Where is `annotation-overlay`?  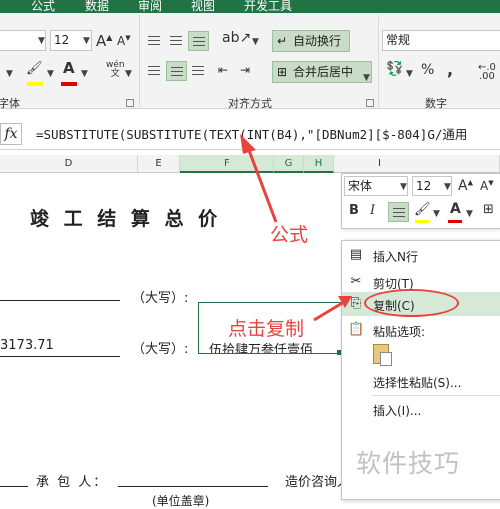 annotation-overlay is located at coordinates (296, 228).